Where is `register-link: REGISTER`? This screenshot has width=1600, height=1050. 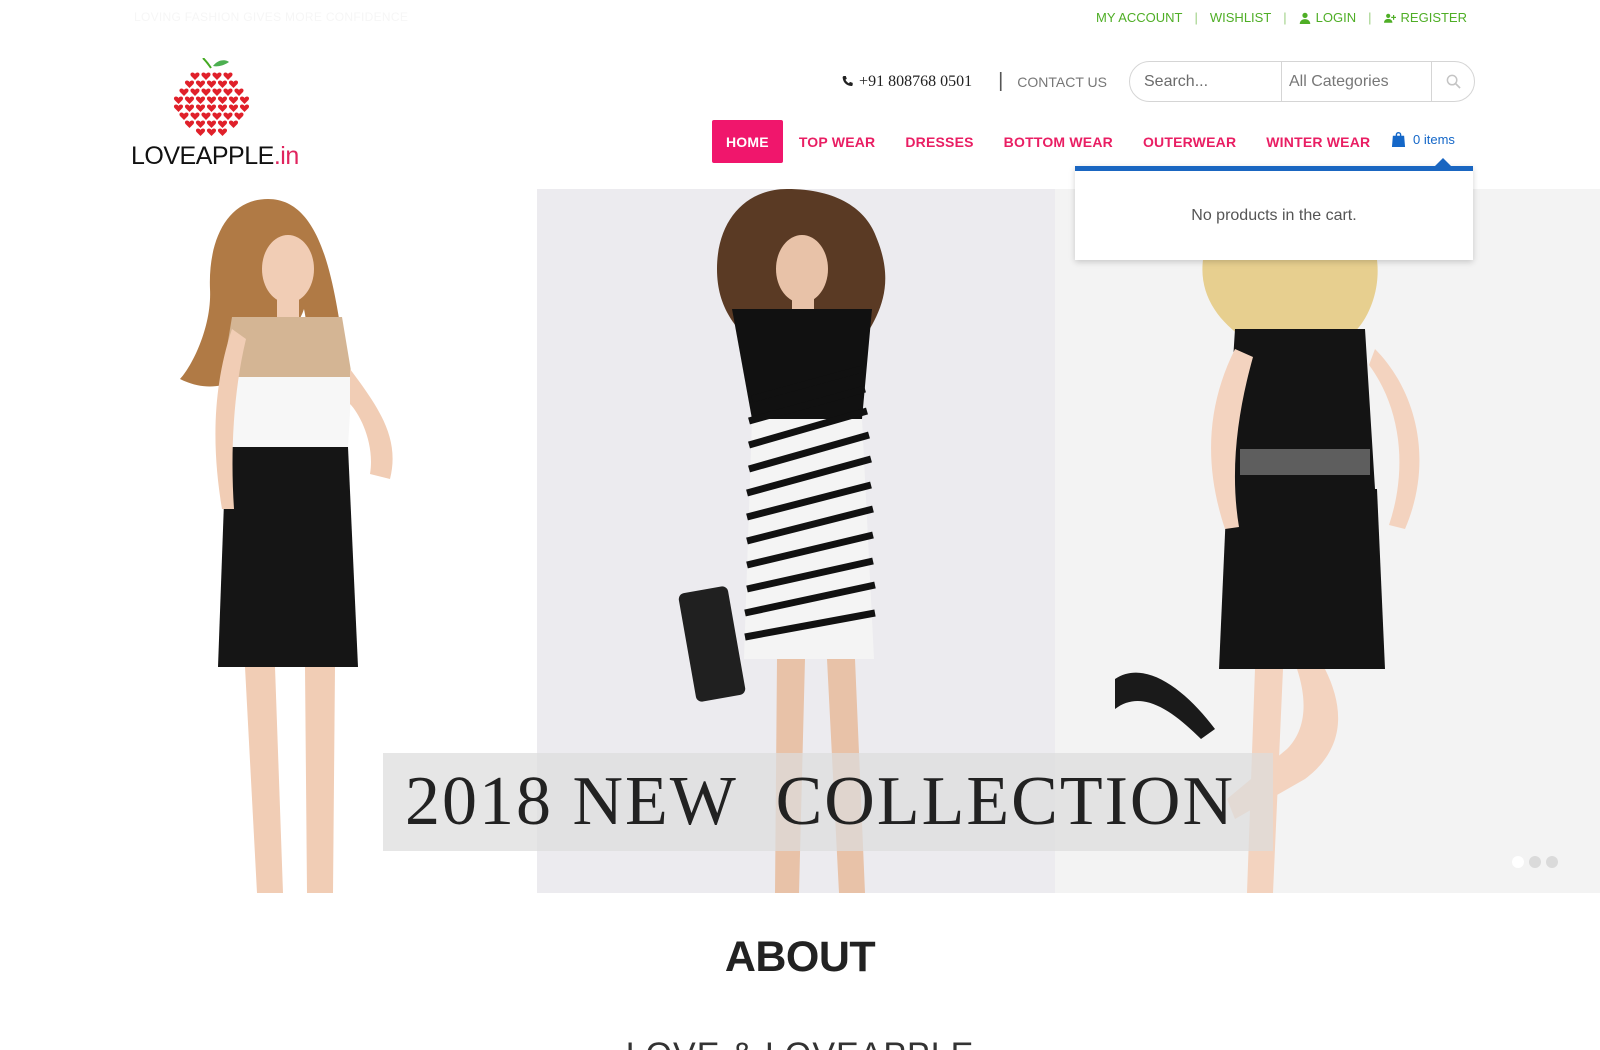
register-link: REGISTER is located at coordinates (1425, 17).